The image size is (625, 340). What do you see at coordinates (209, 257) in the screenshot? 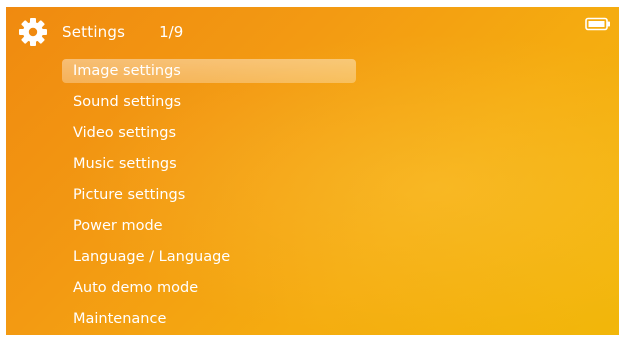
I see `menu-item-language-language: Language / Language` at bounding box center [209, 257].